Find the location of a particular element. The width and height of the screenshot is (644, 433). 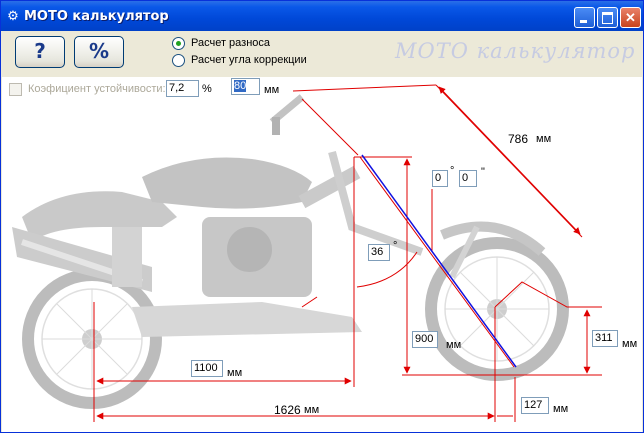

stability-input: 7,2 is located at coordinates (182, 88).